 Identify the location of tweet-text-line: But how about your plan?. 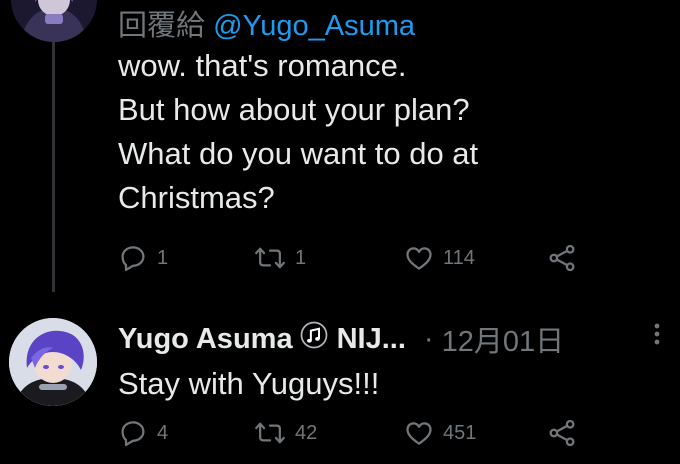
(294, 109).